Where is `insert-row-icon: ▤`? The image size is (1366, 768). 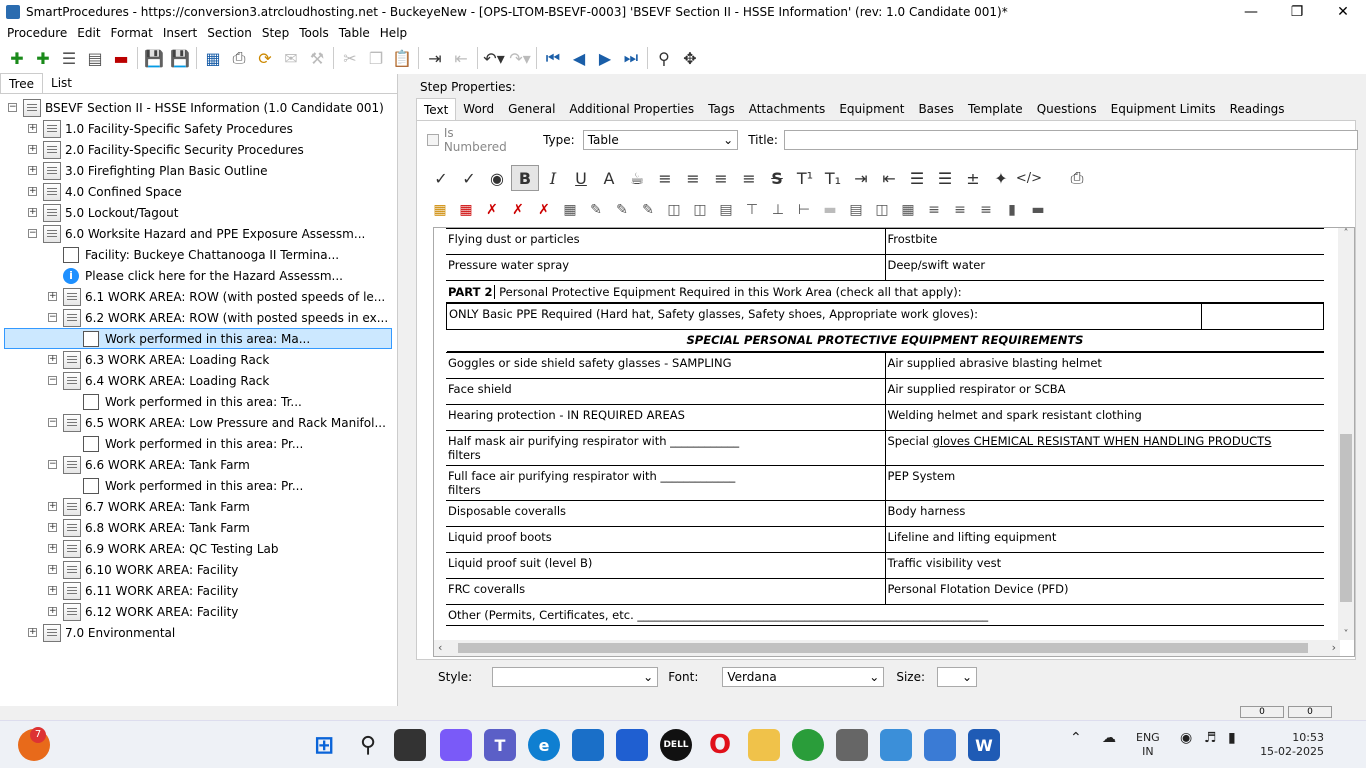
insert-row-icon: ▤ is located at coordinates (726, 210).